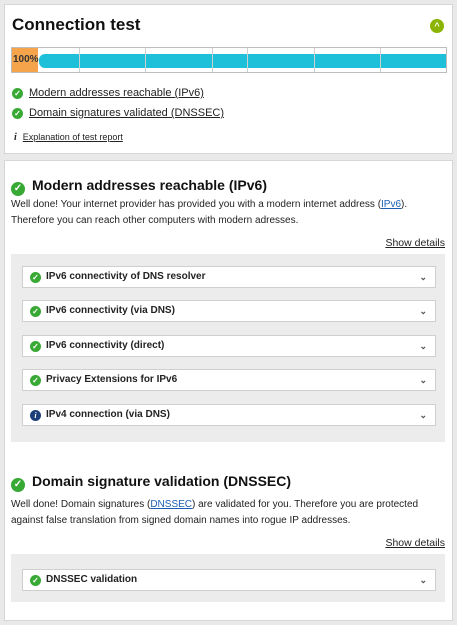 The image size is (457, 625). I want to click on test-item-label: IPv6 connectivity (via DNS), so click(110, 310).